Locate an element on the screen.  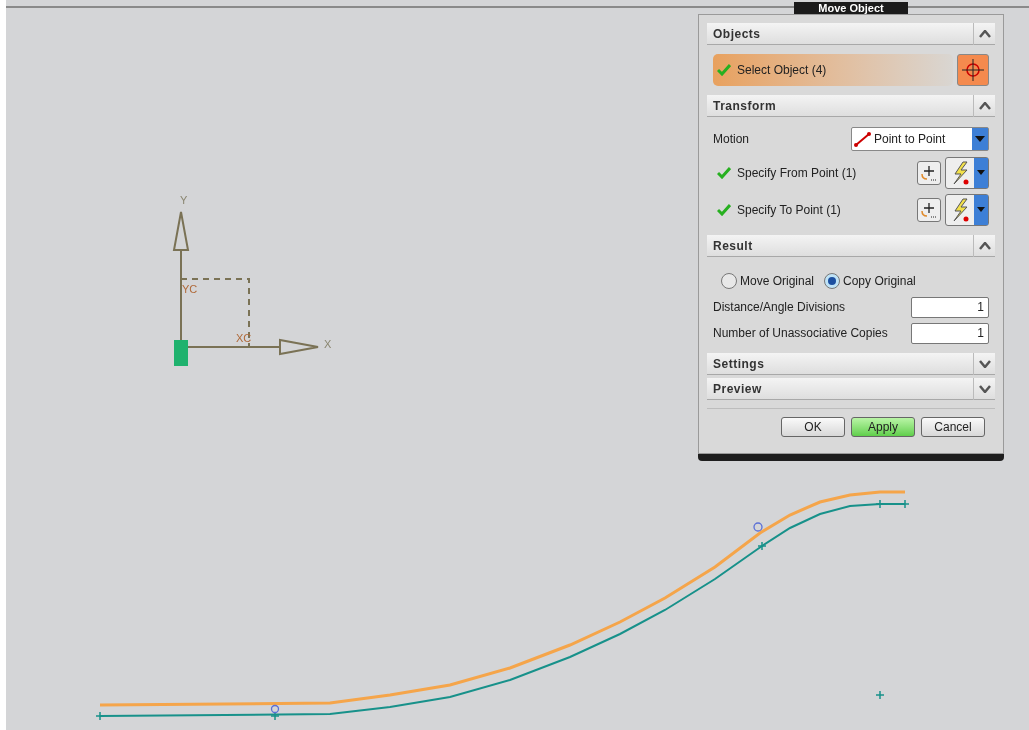
select-object-label: Select Object (4) is located at coordinates (782, 70).